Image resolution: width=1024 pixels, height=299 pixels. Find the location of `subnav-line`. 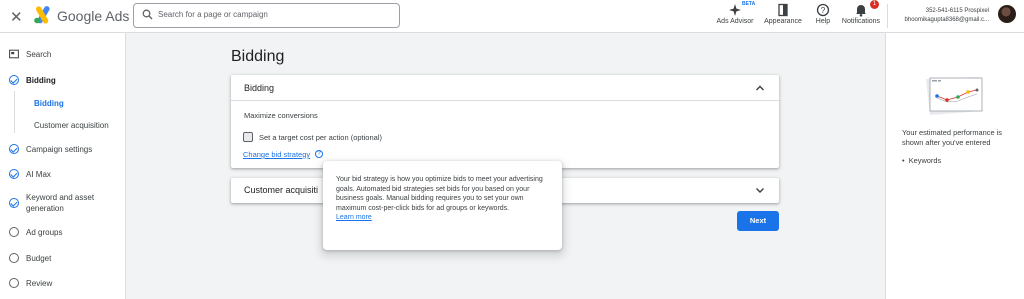

subnav-line is located at coordinates (14, 112).